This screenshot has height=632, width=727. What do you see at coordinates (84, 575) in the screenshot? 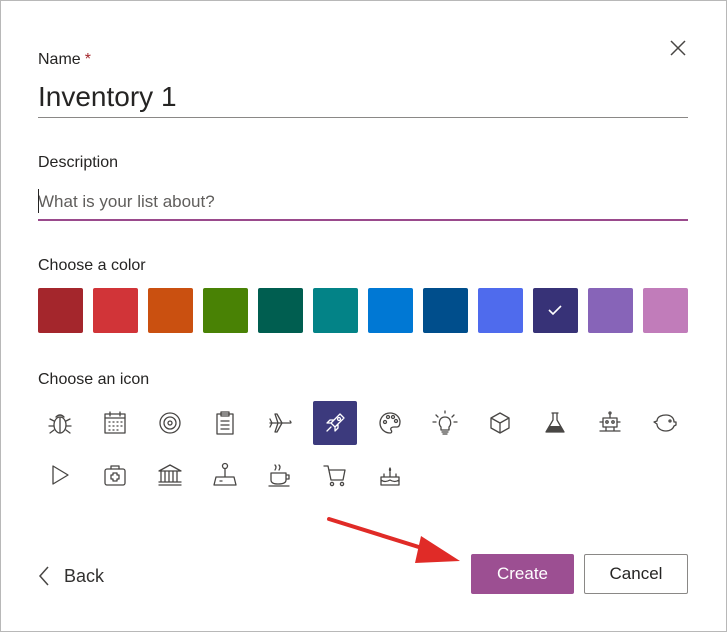
I see `back-button-label: Back` at bounding box center [84, 575].